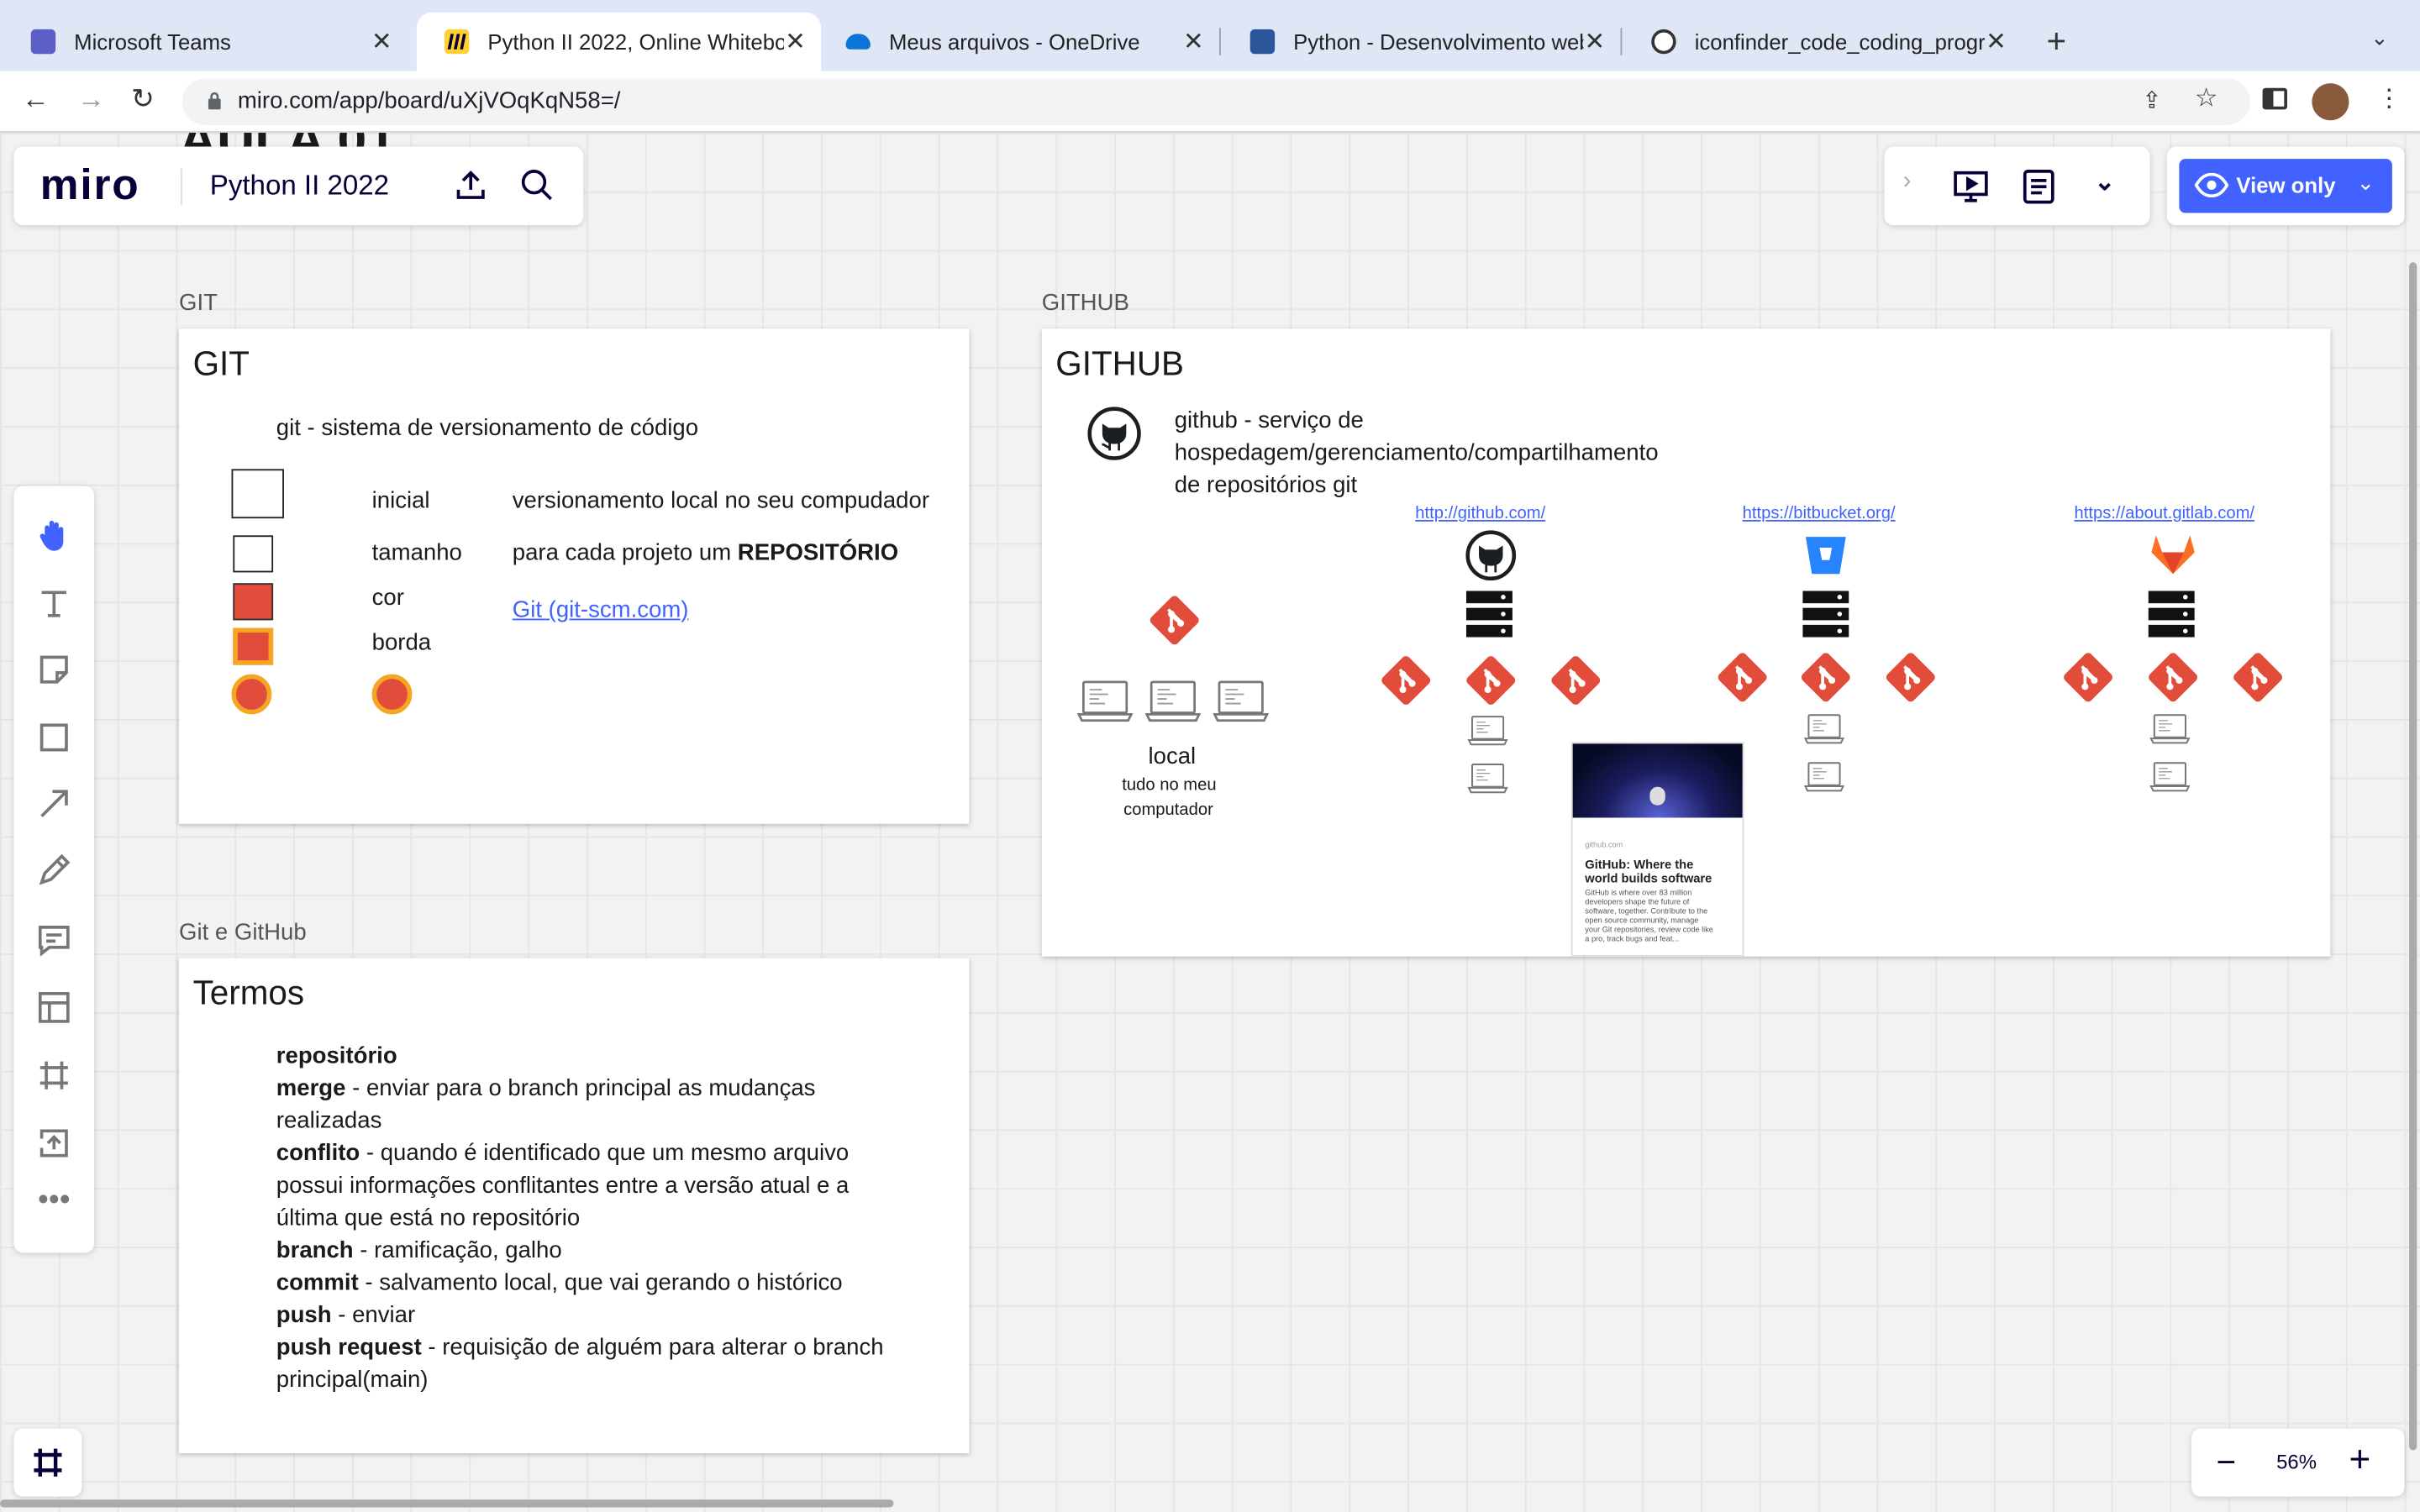  I want to click on notes-icon, so click(2039, 186).